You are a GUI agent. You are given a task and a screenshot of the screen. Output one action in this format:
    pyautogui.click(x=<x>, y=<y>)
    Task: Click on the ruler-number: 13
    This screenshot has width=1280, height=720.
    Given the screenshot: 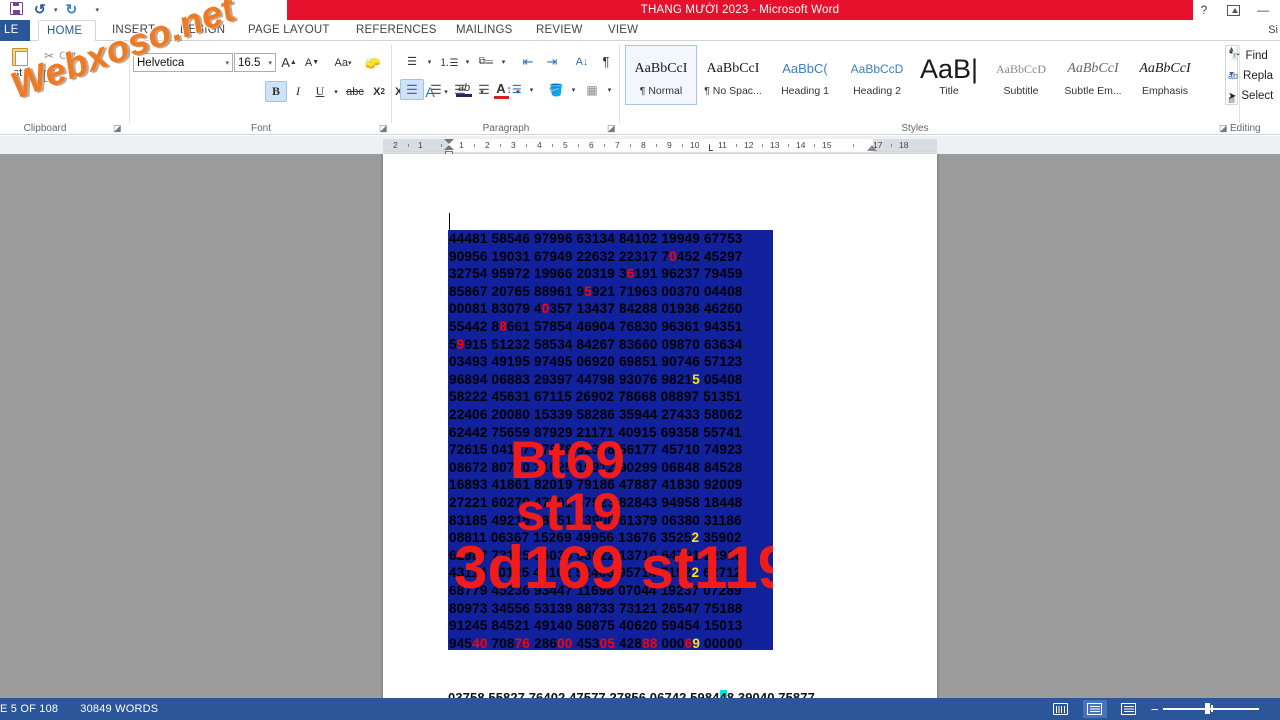 What is the action you would take?
    pyautogui.click(x=775, y=145)
    